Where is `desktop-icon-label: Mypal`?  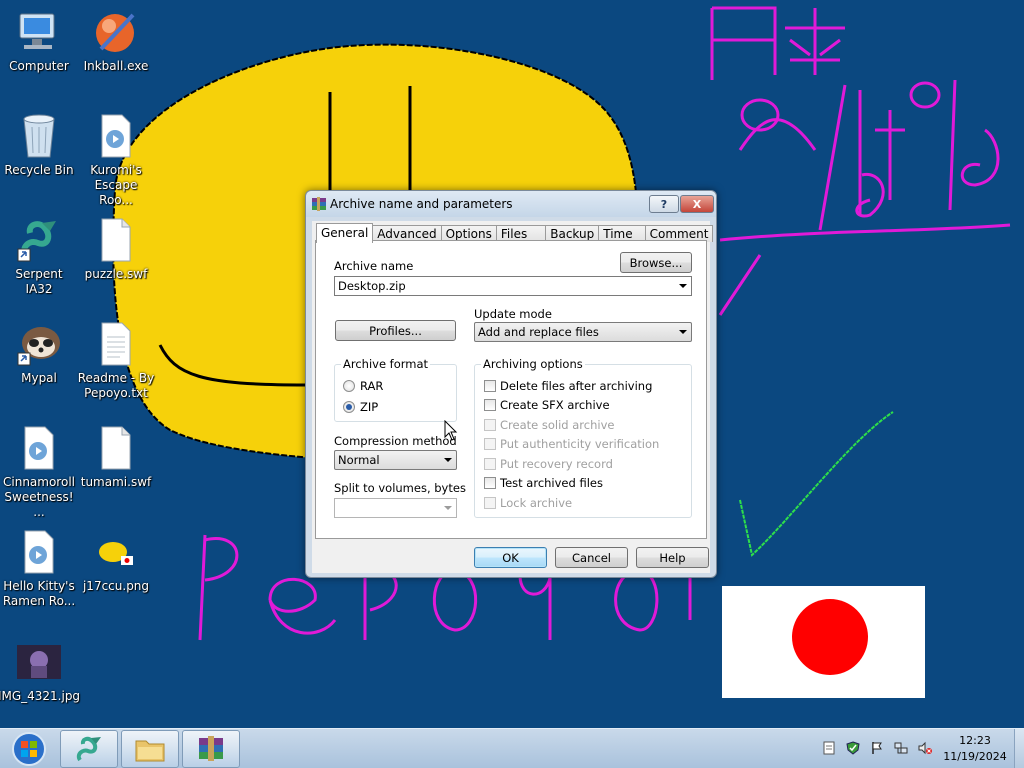 desktop-icon-label: Mypal is located at coordinates (39, 378).